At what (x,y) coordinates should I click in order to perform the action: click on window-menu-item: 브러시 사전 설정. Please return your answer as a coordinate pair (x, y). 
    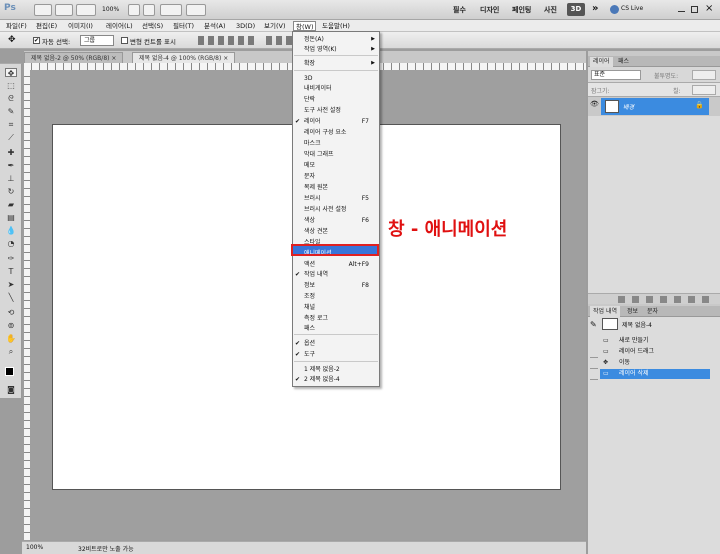
    Looking at the image, I should click on (336, 209).